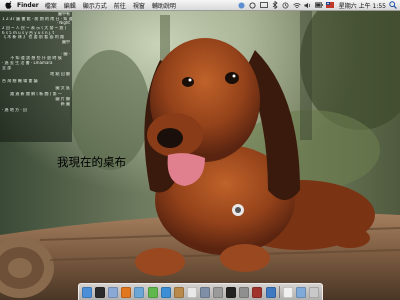 This screenshot has width=400, height=300. Describe the element at coordinates (20, 80) in the screenshot. I see `widget-line: 台 灣 總 機 場 會 議` at that location.